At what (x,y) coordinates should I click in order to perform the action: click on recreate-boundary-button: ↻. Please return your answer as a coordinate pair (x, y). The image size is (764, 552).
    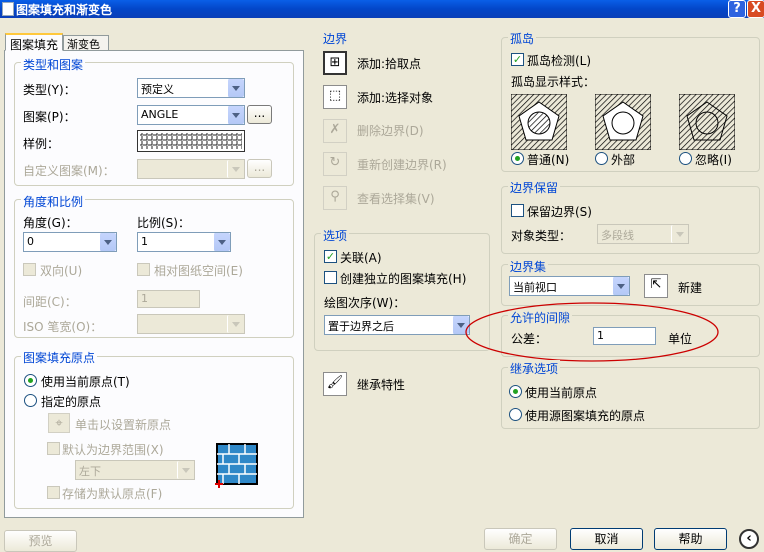
    Looking at the image, I should click on (335, 164).